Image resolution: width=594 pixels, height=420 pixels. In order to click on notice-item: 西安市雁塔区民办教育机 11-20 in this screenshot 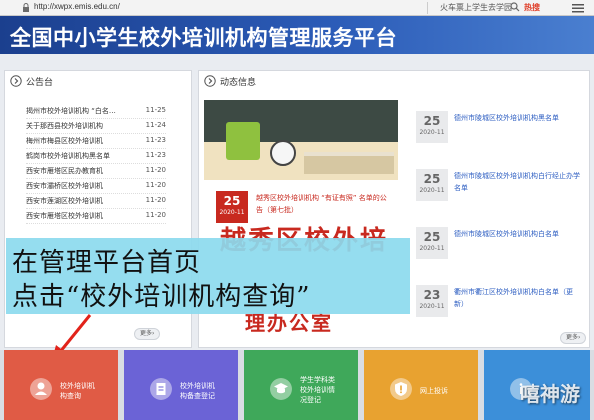, I will do `click(96, 171)`.